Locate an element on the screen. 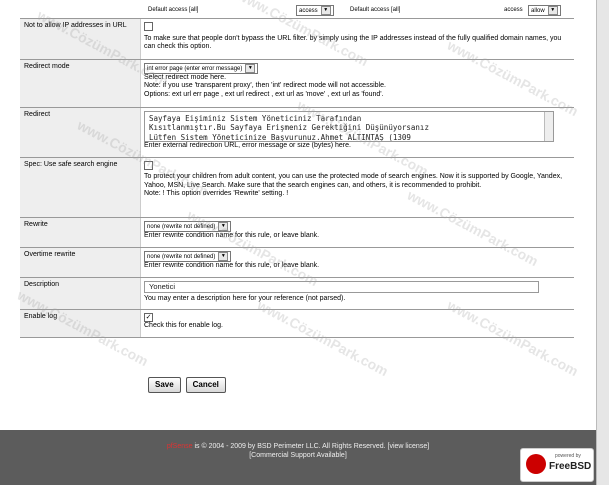  default-access-right: Default access [all] is located at coordinates (375, 10).